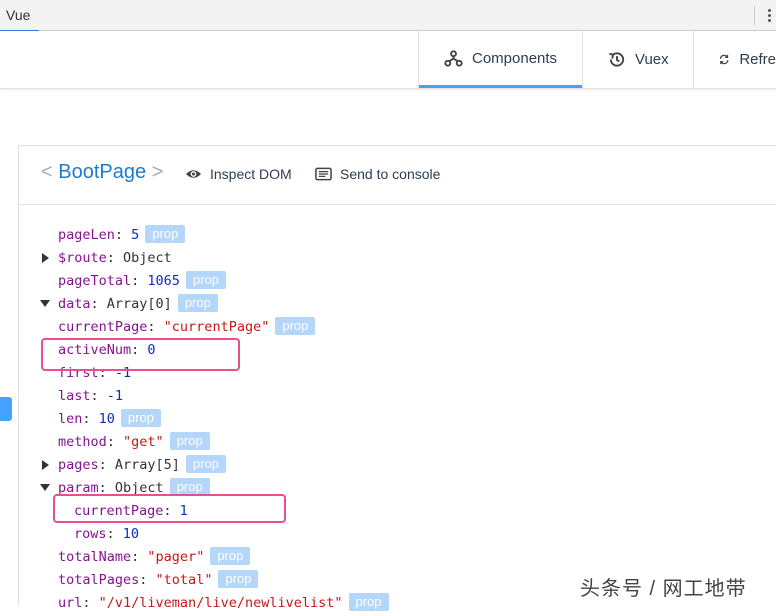 This screenshot has height=614, width=776. I want to click on tree-row: len: 10 prop, so click(109, 419).